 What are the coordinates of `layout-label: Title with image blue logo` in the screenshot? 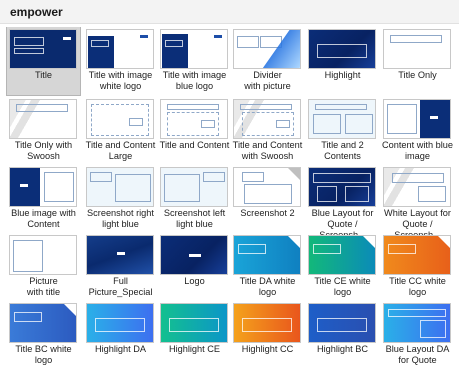 It's located at (194, 80).